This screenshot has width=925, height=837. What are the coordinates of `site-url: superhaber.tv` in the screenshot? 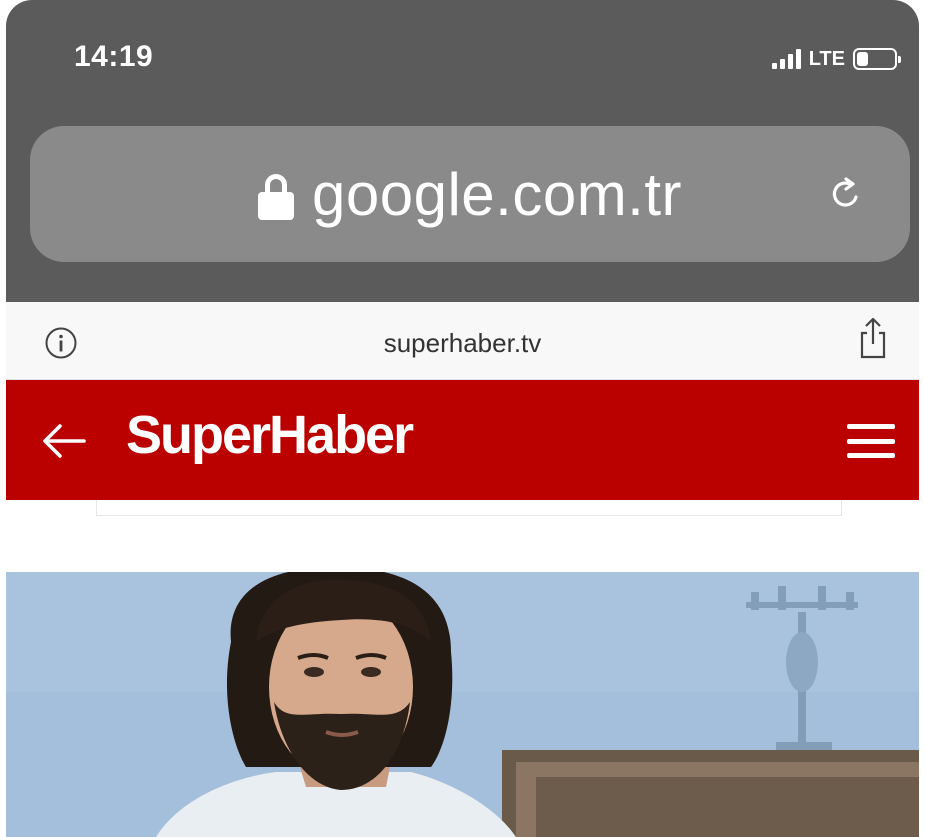 It's located at (462, 343).